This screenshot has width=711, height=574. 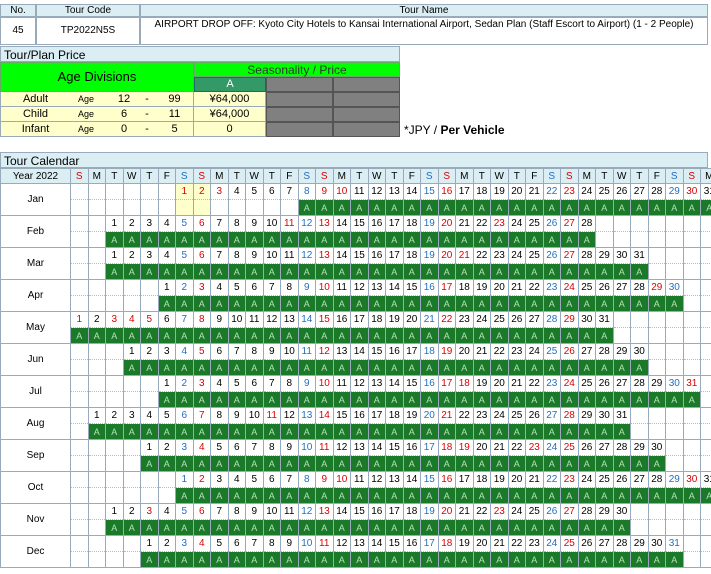 What do you see at coordinates (289, 351) in the screenshot?
I see `calendar-day: 10` at bounding box center [289, 351].